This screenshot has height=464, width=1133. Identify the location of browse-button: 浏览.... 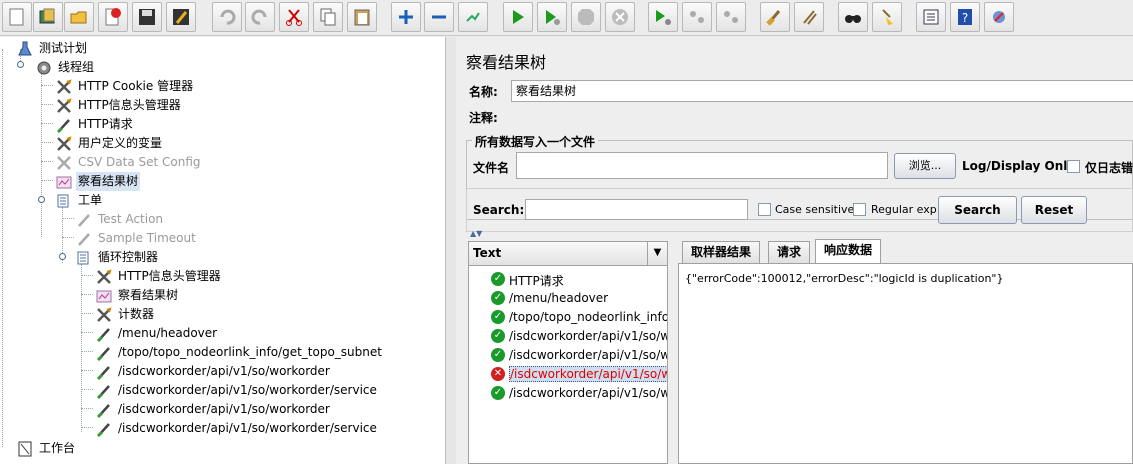
(925, 166).